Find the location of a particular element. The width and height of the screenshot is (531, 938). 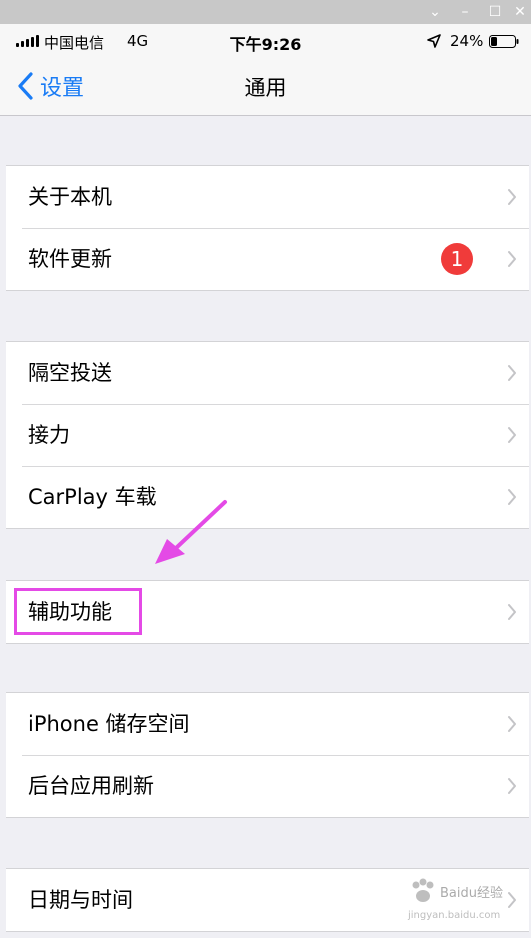

navigation-bar: 设置 通用 is located at coordinates (265, 87).